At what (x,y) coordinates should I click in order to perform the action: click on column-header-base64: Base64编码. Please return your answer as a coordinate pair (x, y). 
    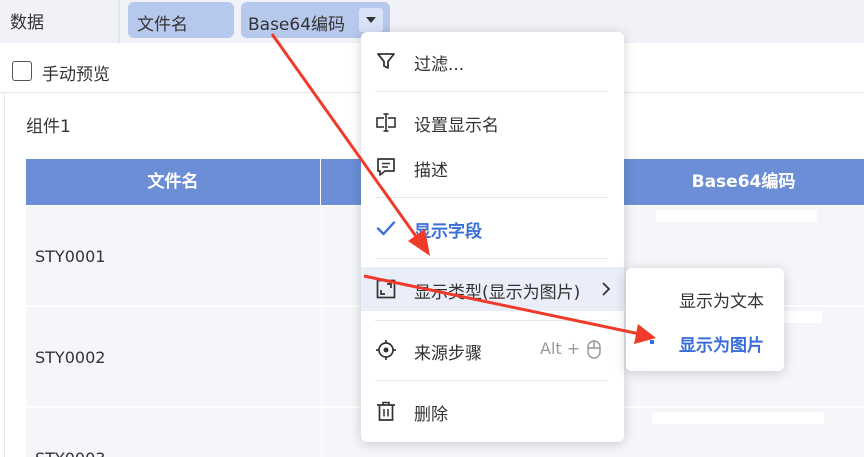
    Looking at the image, I should click on (743, 182).